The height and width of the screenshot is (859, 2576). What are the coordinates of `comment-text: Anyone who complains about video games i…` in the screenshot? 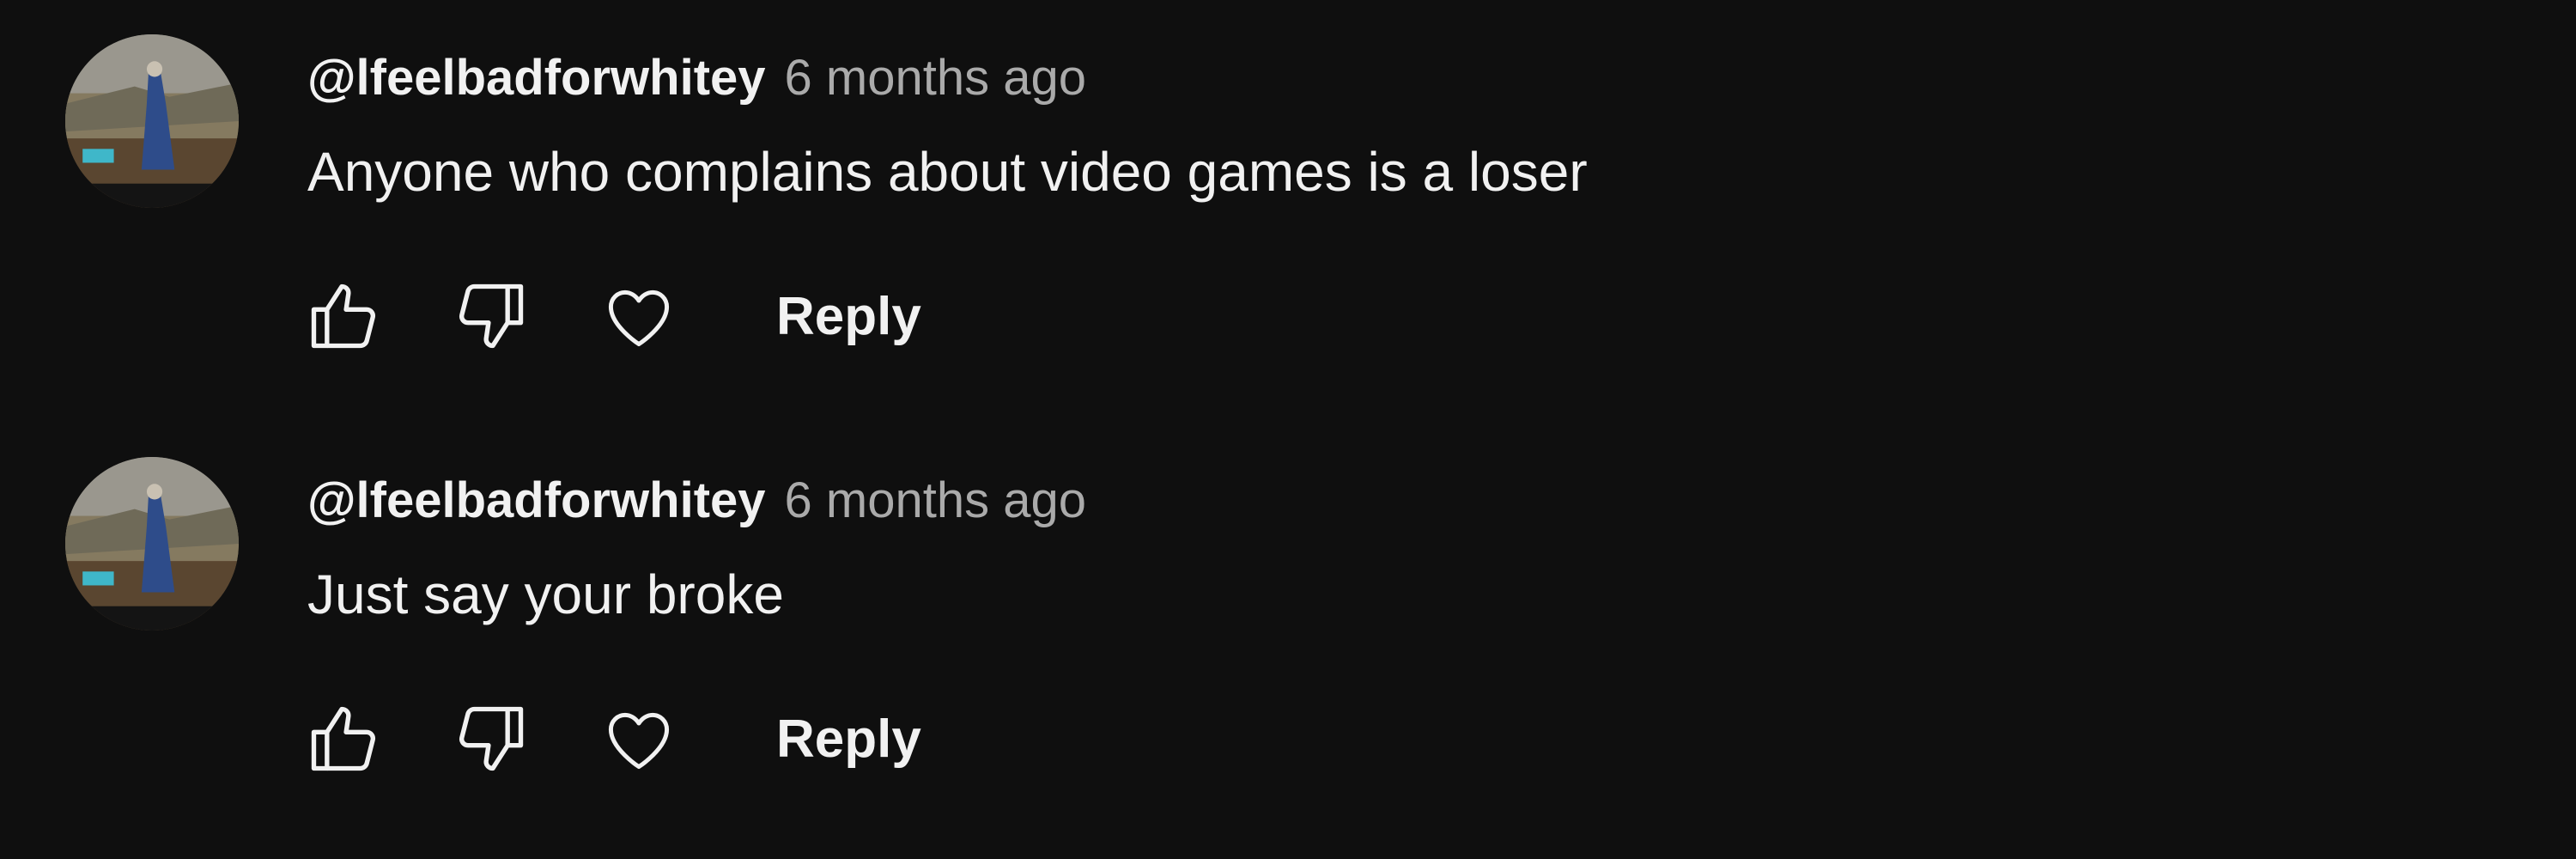 It's located at (947, 172).